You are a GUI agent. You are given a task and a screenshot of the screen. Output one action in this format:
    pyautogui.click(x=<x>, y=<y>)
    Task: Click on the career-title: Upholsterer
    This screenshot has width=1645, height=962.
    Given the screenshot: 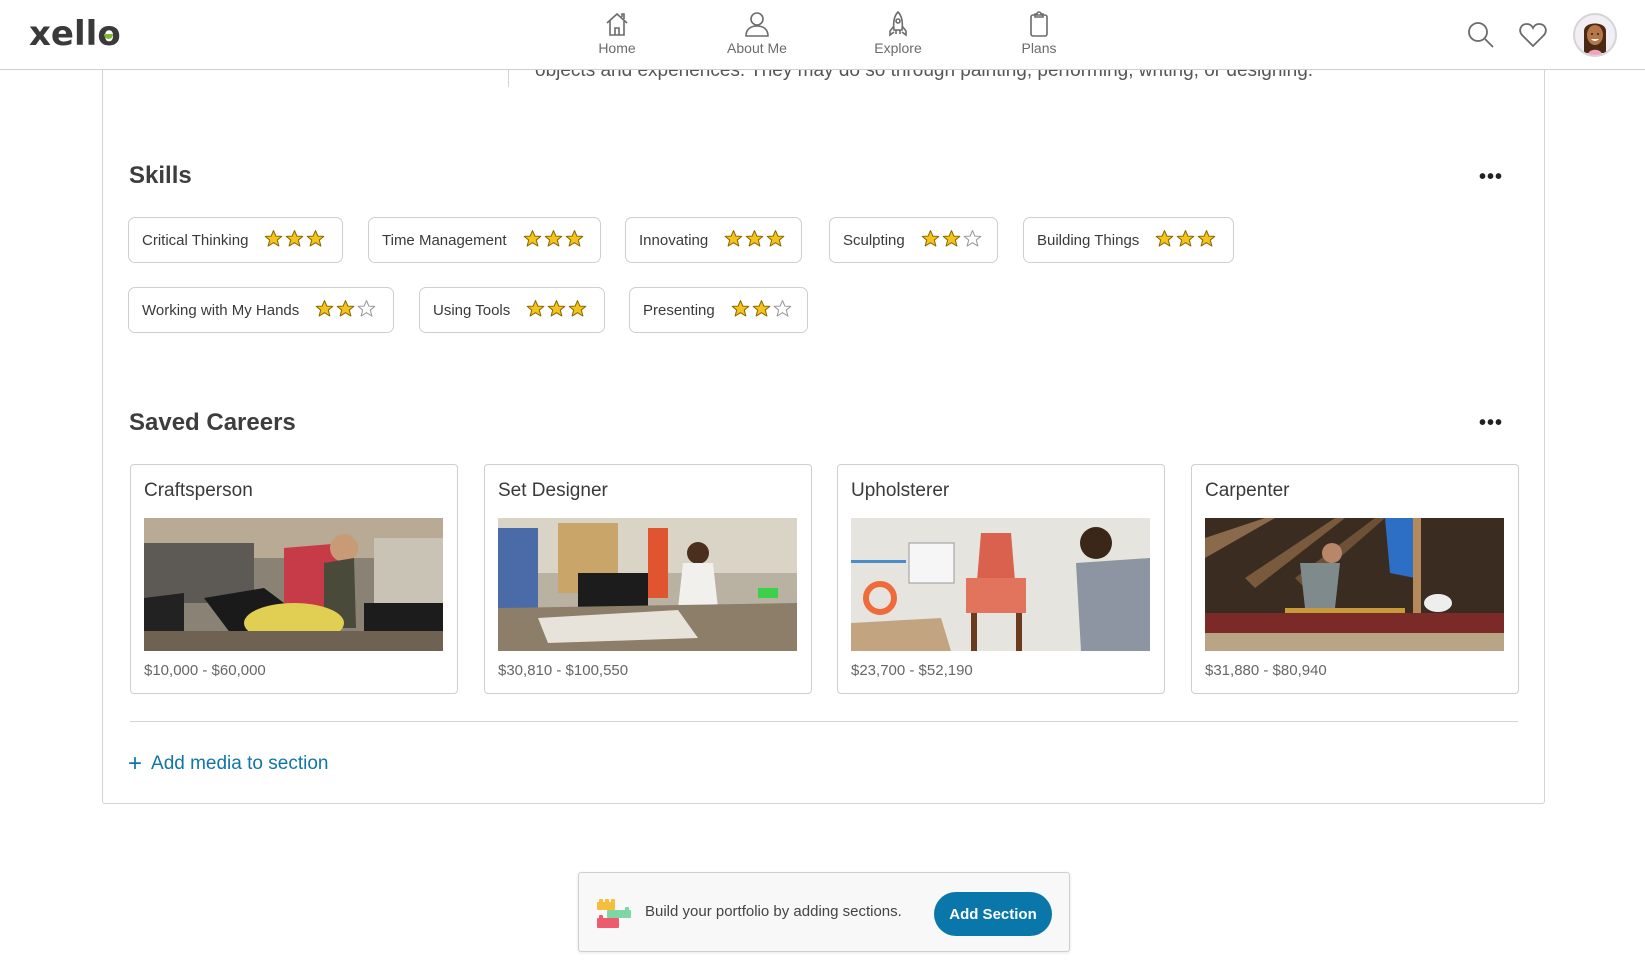 What is the action you would take?
    pyautogui.click(x=900, y=490)
    